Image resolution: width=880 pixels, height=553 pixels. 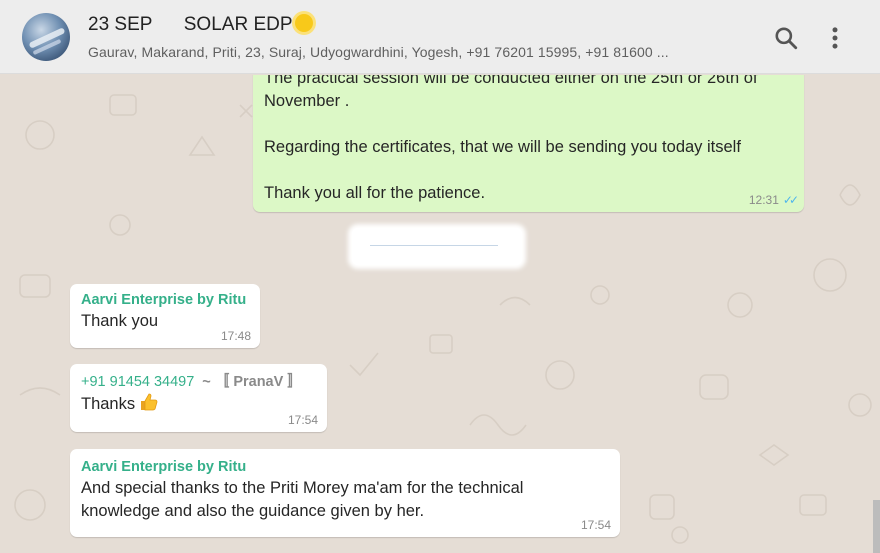 I want to click on message-time: 12:31 ✓✓, so click(x=773, y=200).